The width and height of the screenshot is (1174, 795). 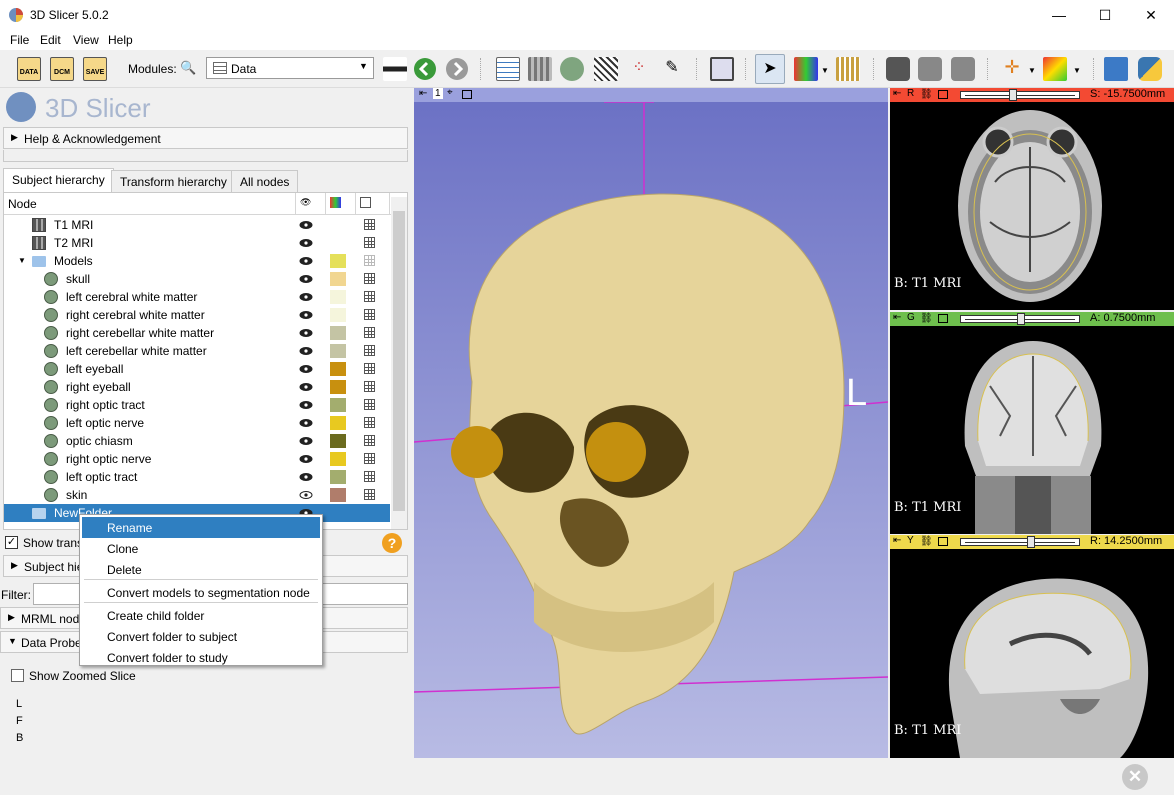 I want to click on menu-item-create-child-folder: Create child folder, so click(x=201, y=615).